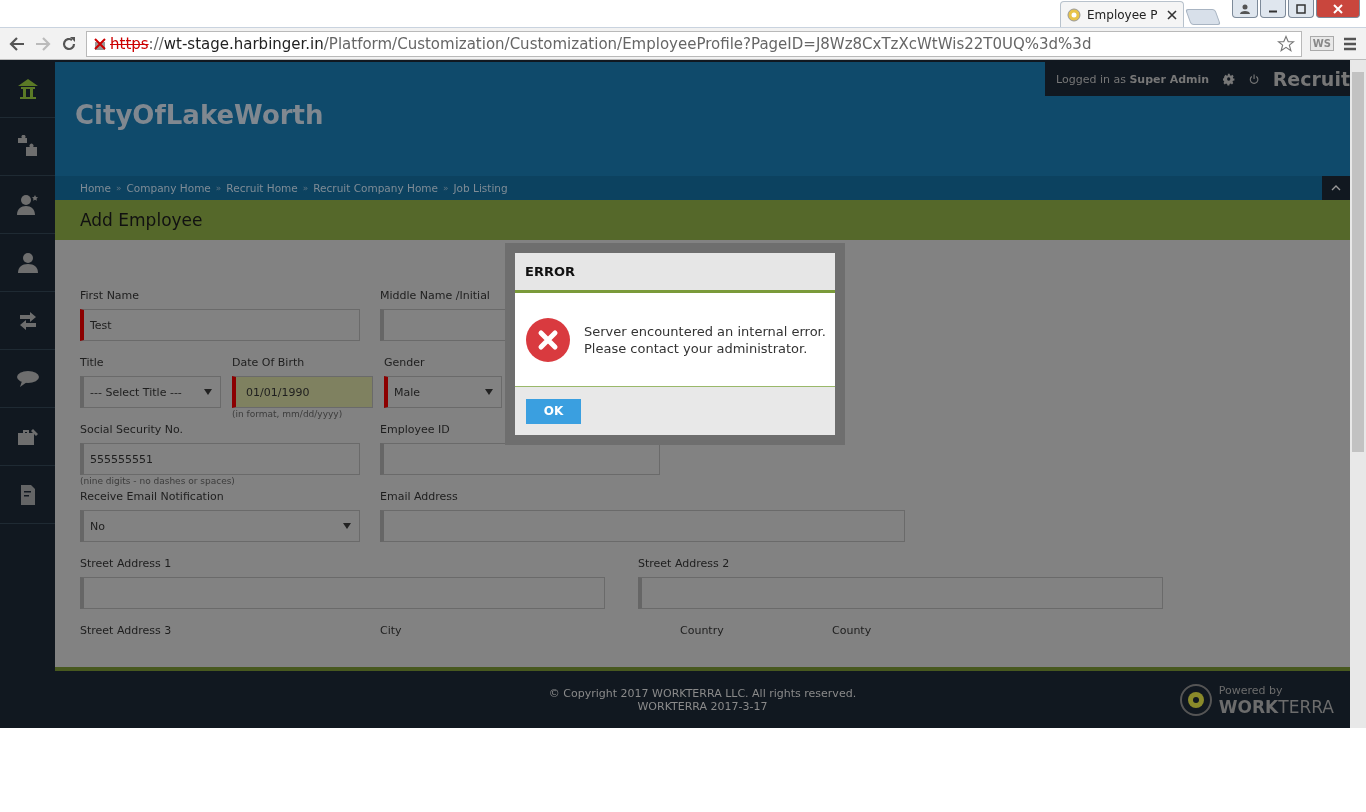 The image size is (1366, 812). I want to click on user-button, so click(1245, 9).